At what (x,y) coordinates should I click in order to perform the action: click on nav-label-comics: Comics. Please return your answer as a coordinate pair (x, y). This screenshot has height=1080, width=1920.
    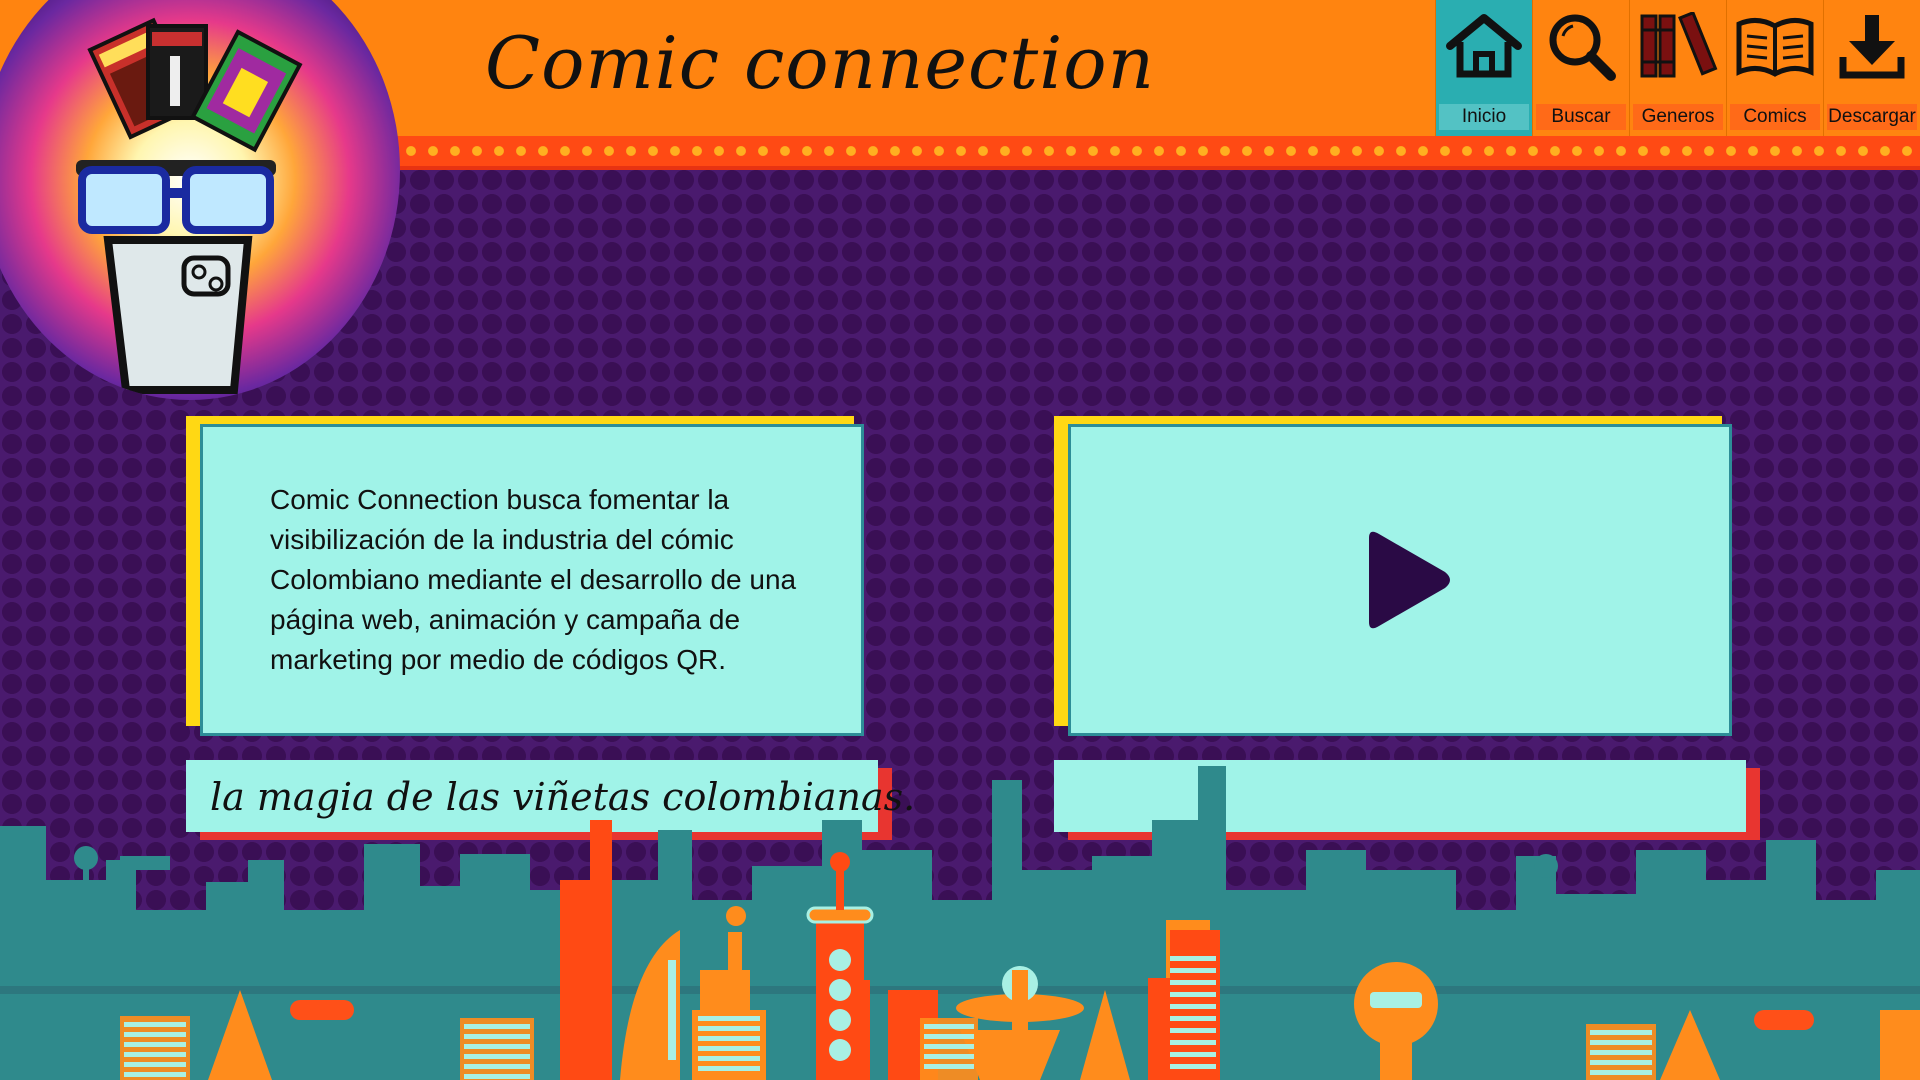
    Looking at the image, I should click on (1775, 117).